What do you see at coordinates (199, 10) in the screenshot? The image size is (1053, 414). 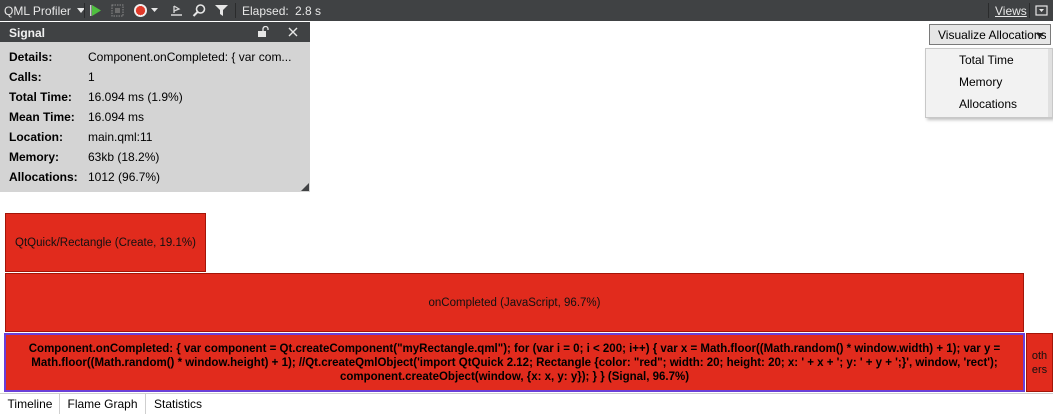 I see `search-icon` at bounding box center [199, 10].